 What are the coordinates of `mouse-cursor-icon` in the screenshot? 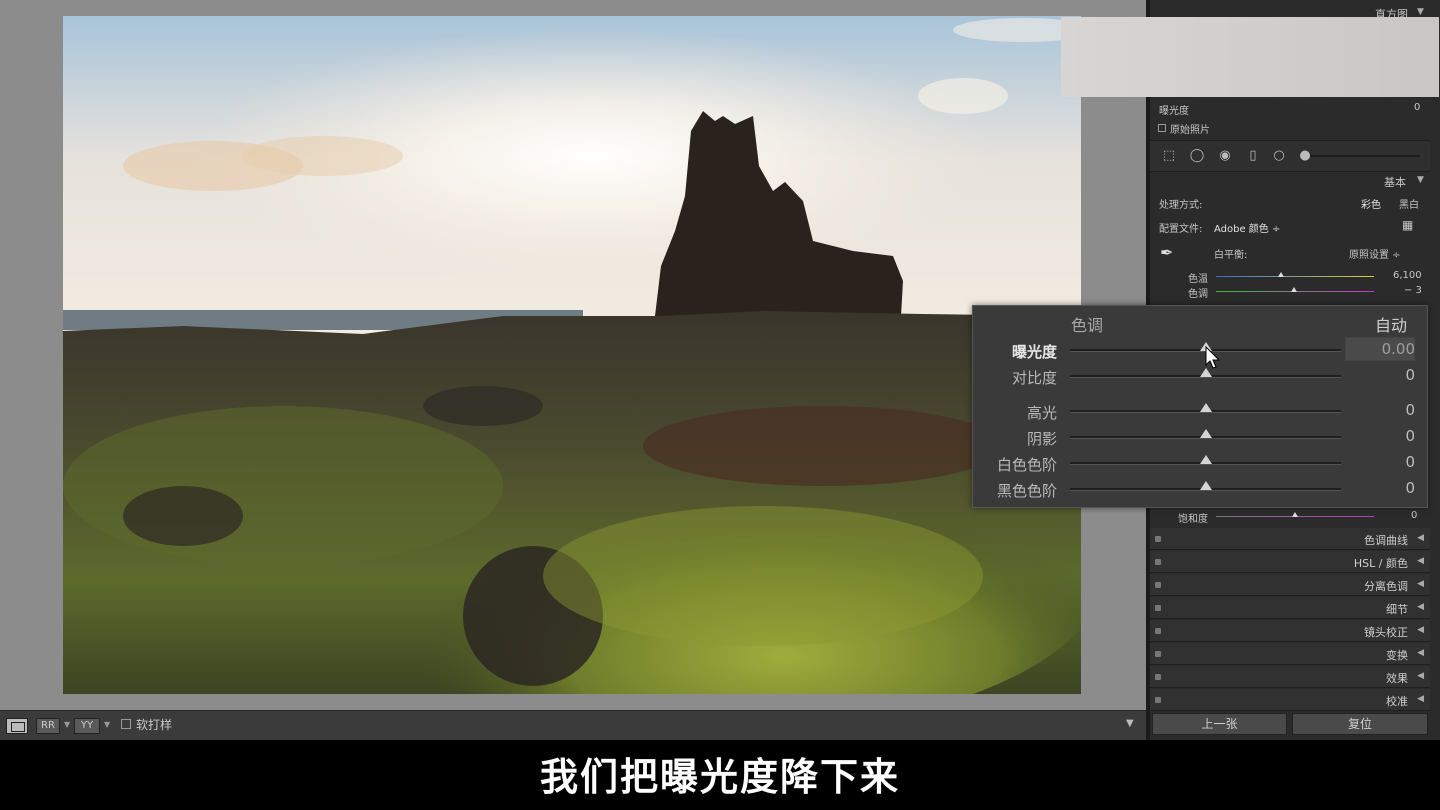 It's located at (1213, 357).